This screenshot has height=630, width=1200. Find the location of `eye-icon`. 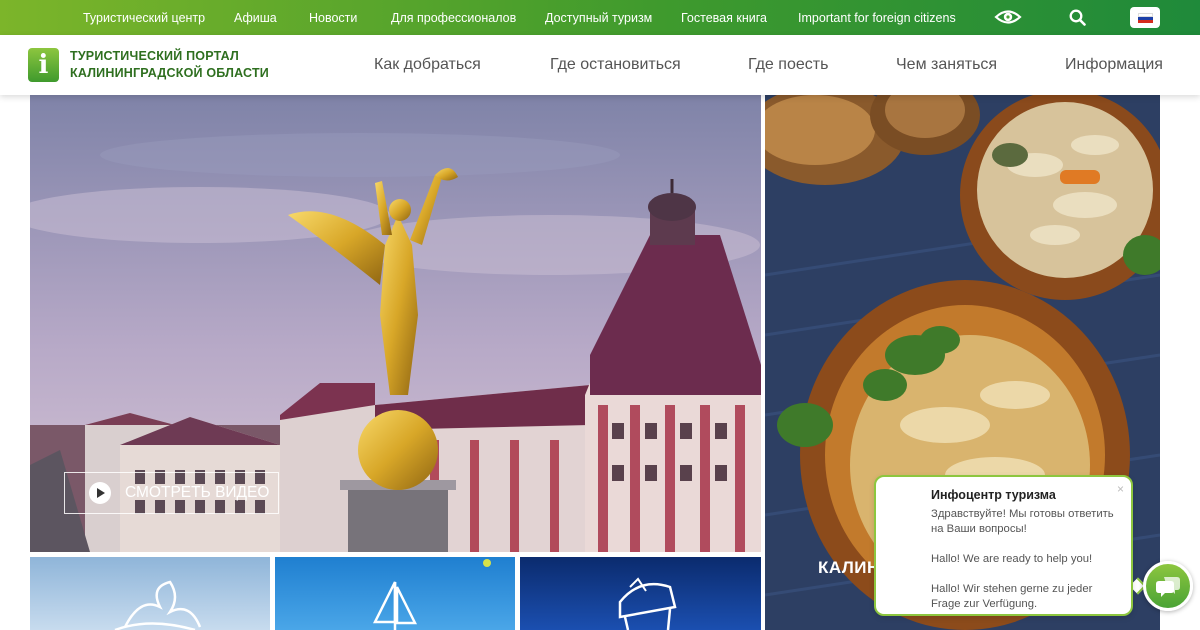

eye-icon is located at coordinates (1008, 19).